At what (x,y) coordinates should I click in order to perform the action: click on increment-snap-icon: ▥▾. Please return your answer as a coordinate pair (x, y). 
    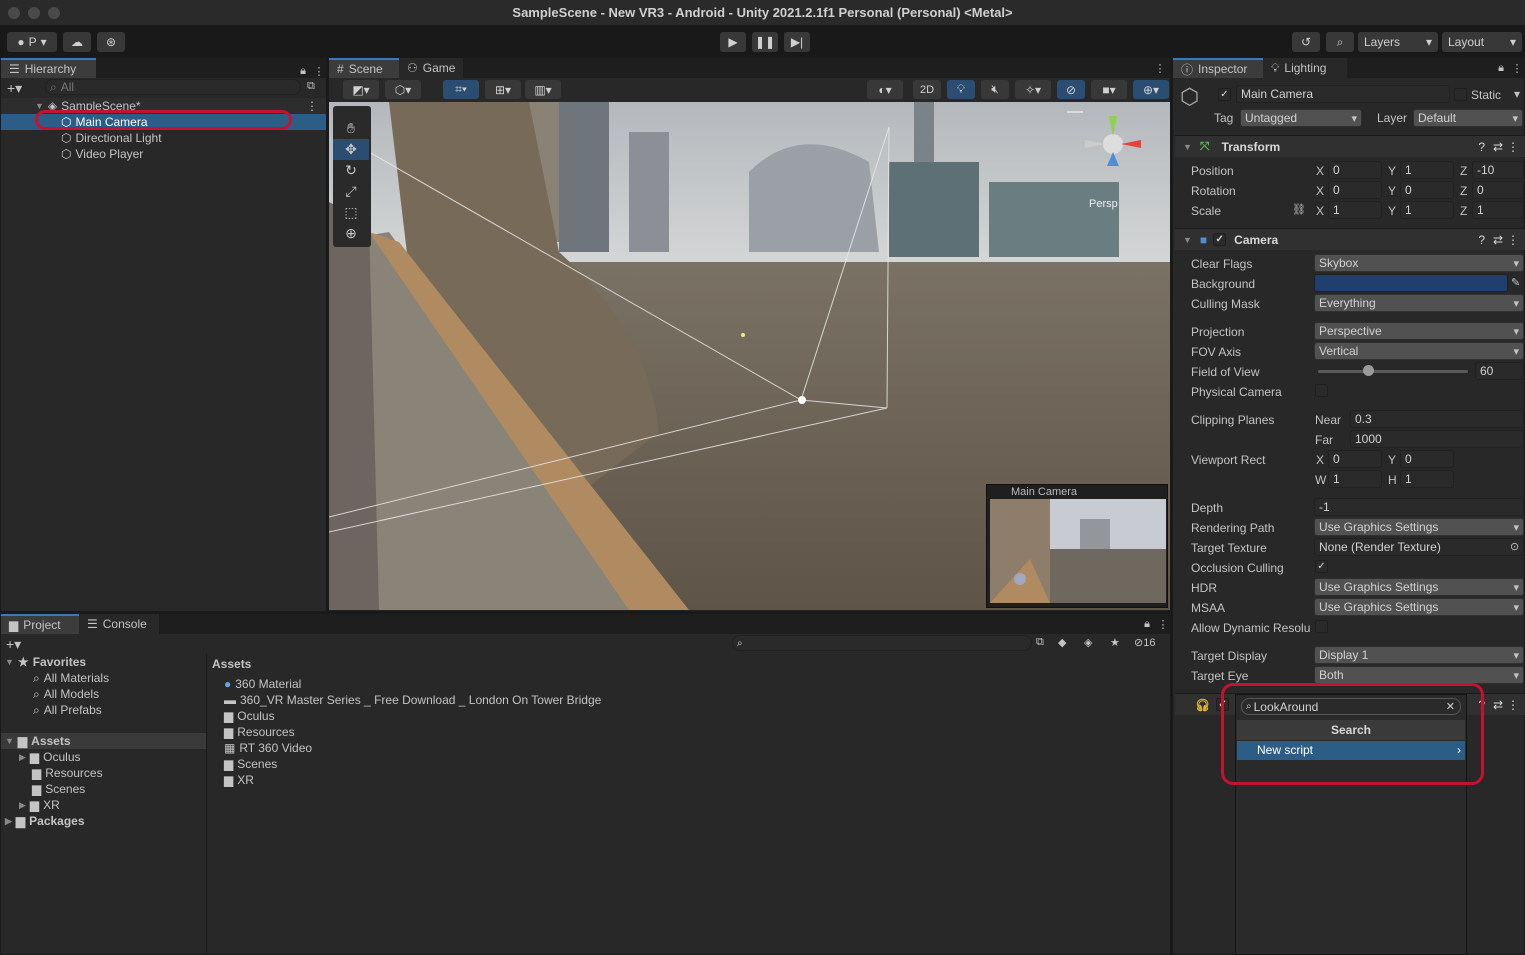
    Looking at the image, I should click on (543, 89).